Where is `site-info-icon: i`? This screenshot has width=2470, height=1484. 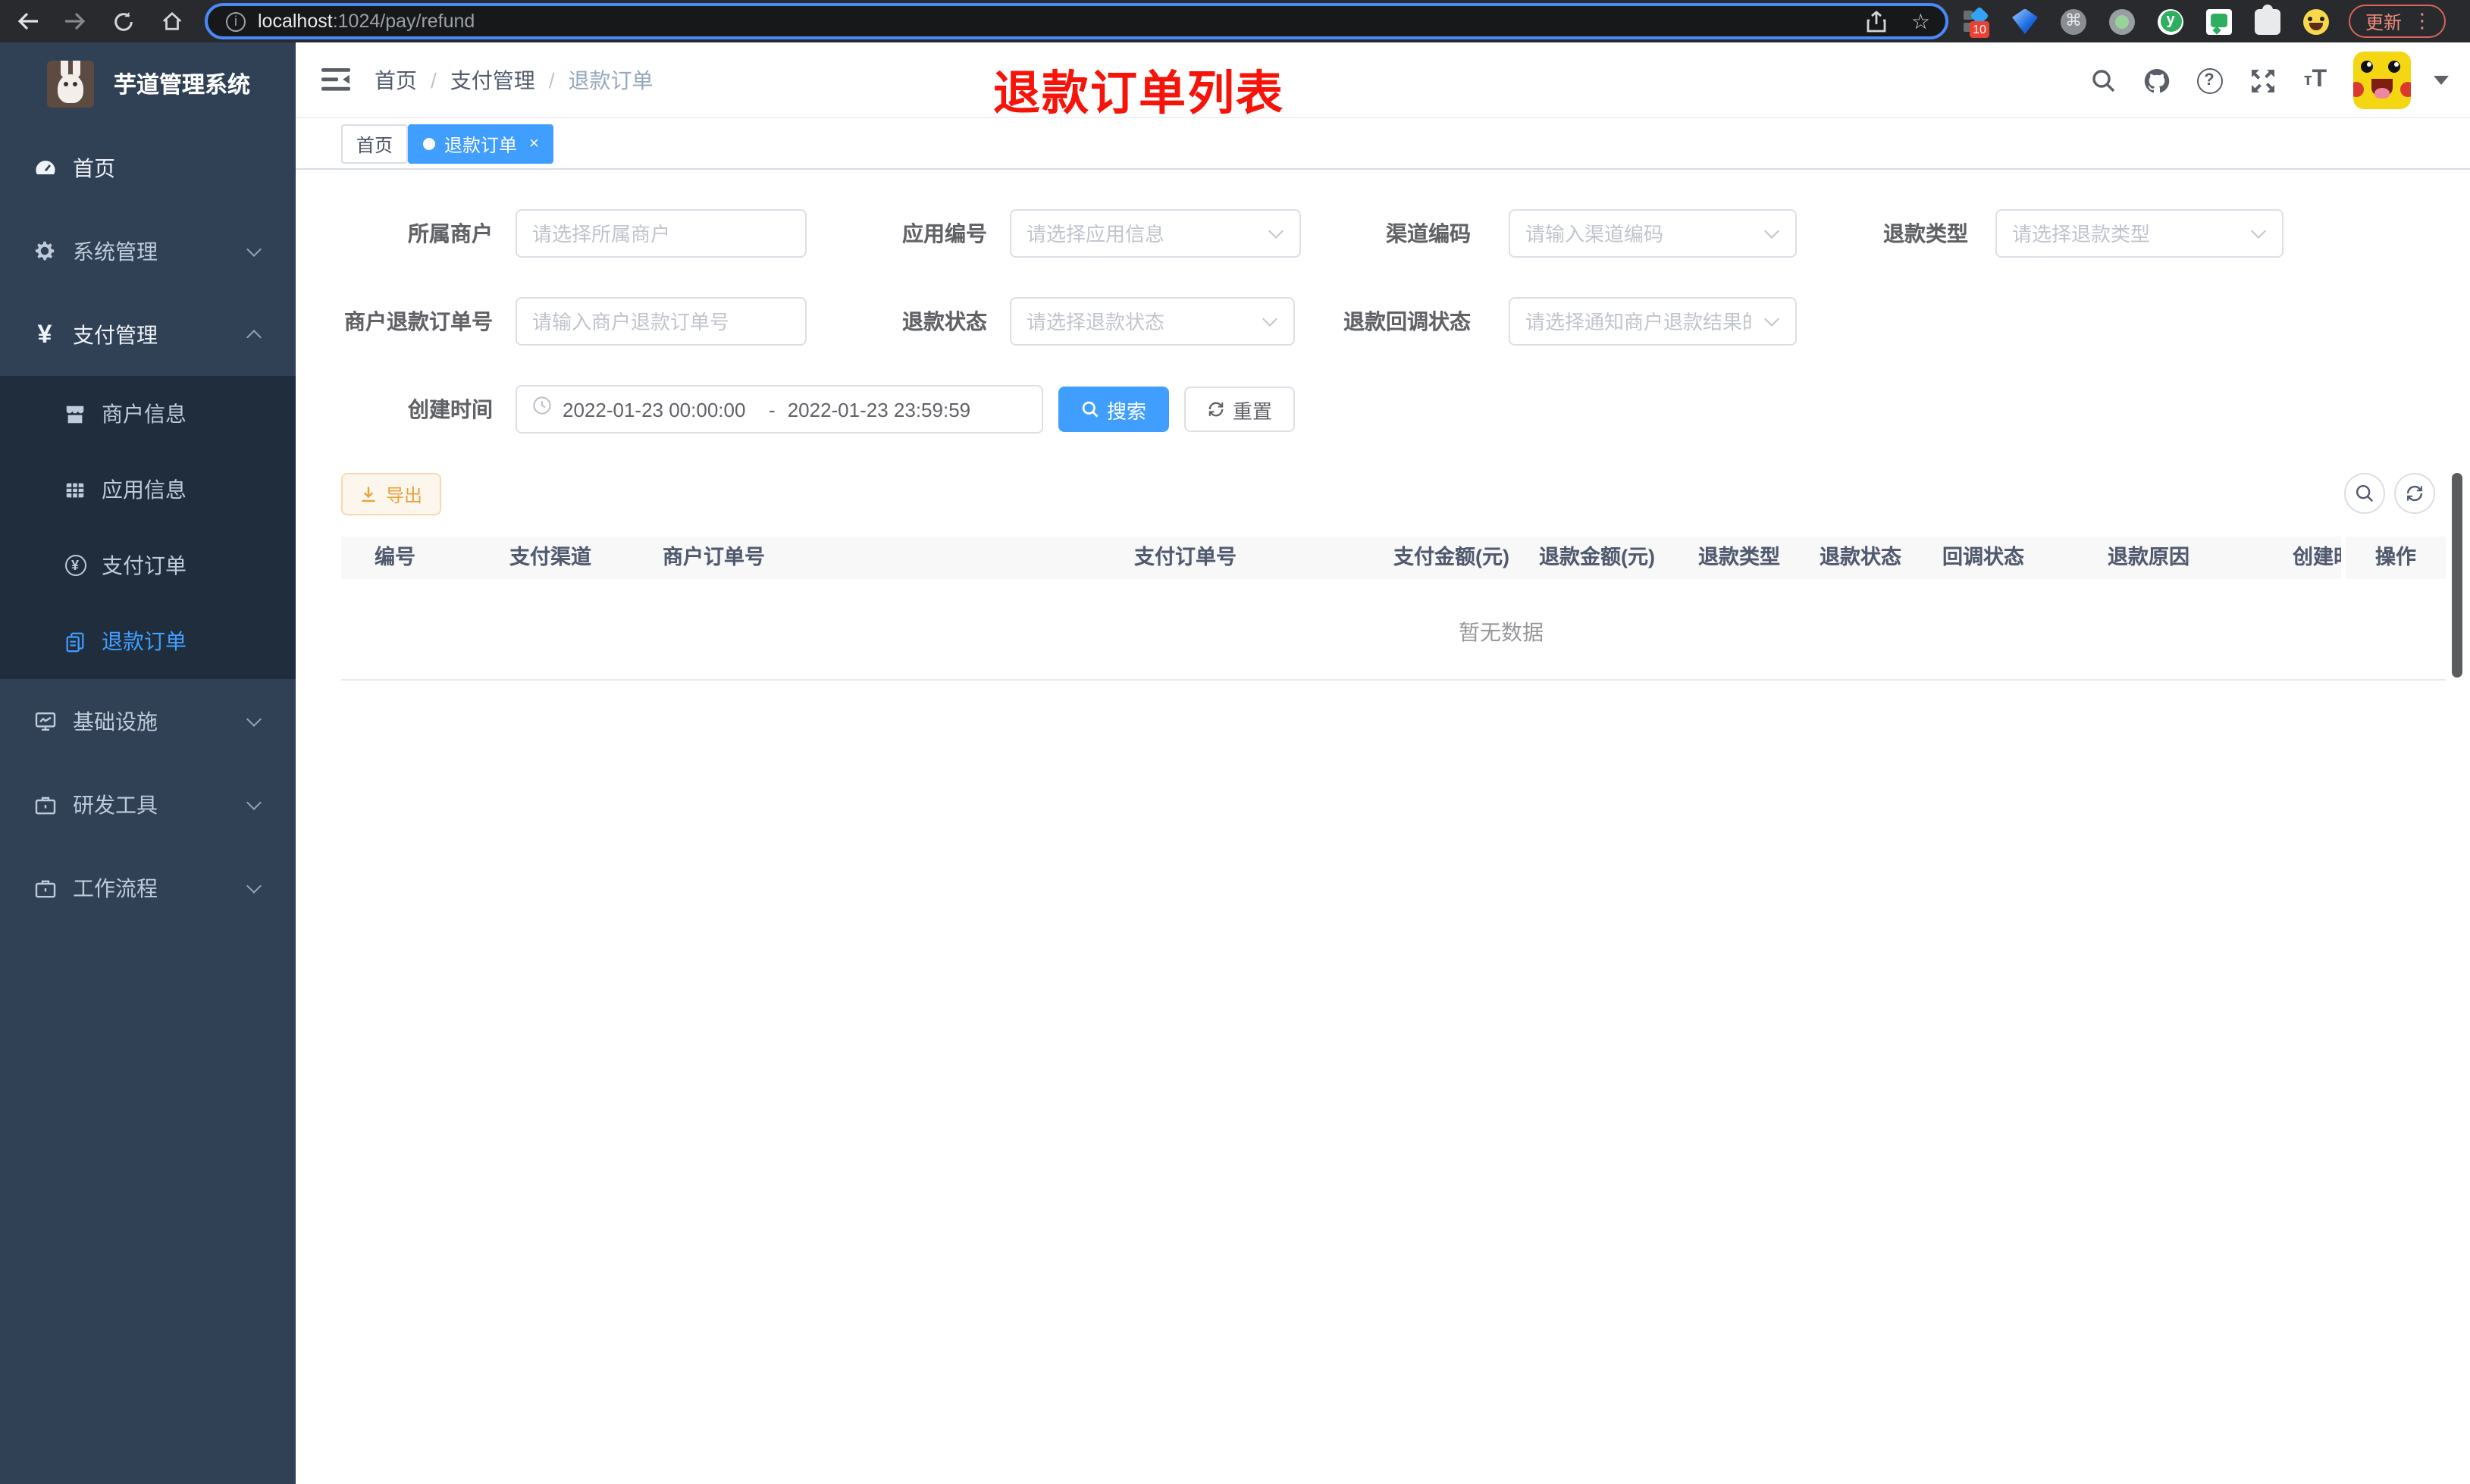 site-info-icon: i is located at coordinates (236, 21).